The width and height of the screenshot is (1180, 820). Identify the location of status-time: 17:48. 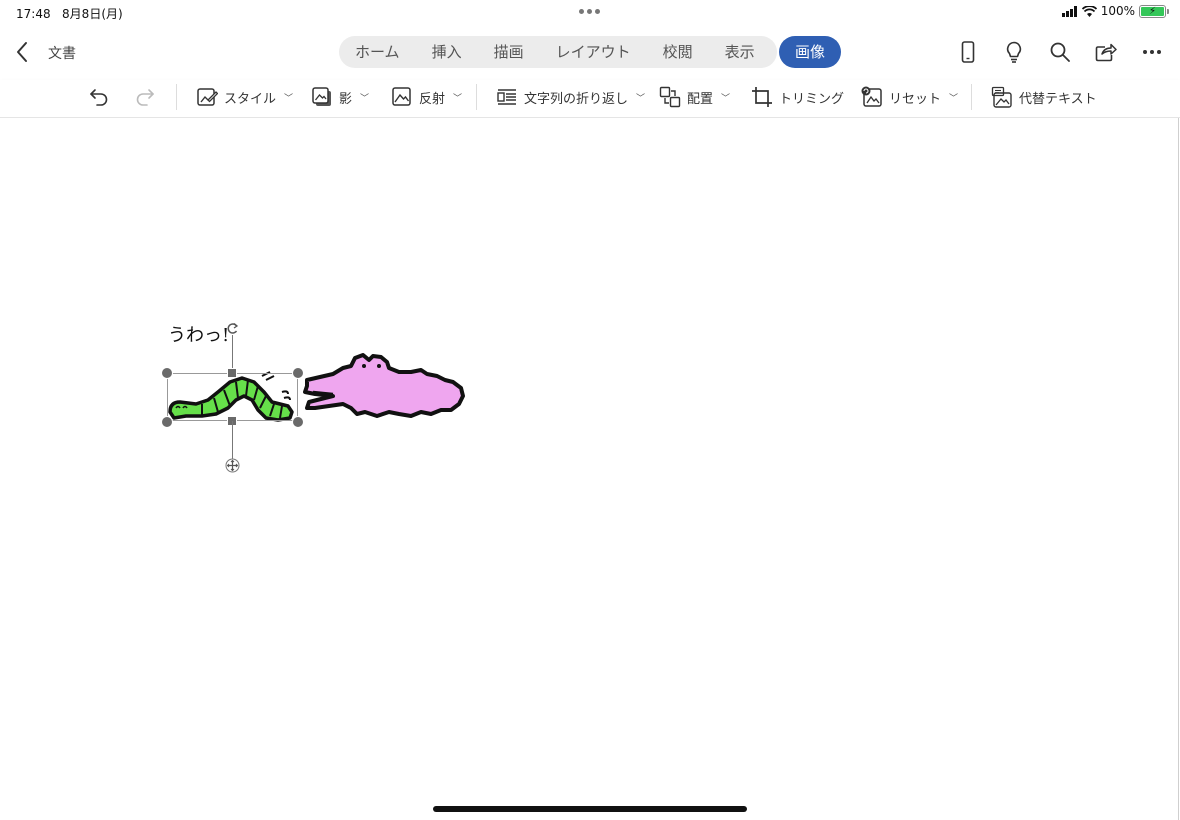
(33, 14).